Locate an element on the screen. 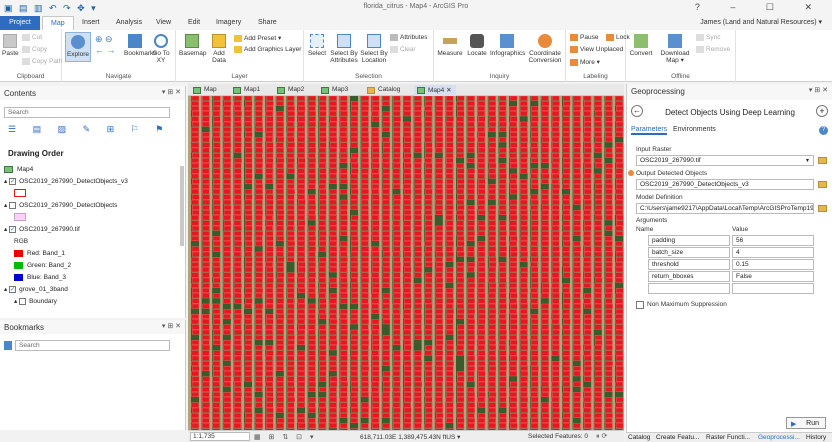 The image size is (832, 442). user-account: James (Land and Natural Resources) ▾ is located at coordinates (761, 22).